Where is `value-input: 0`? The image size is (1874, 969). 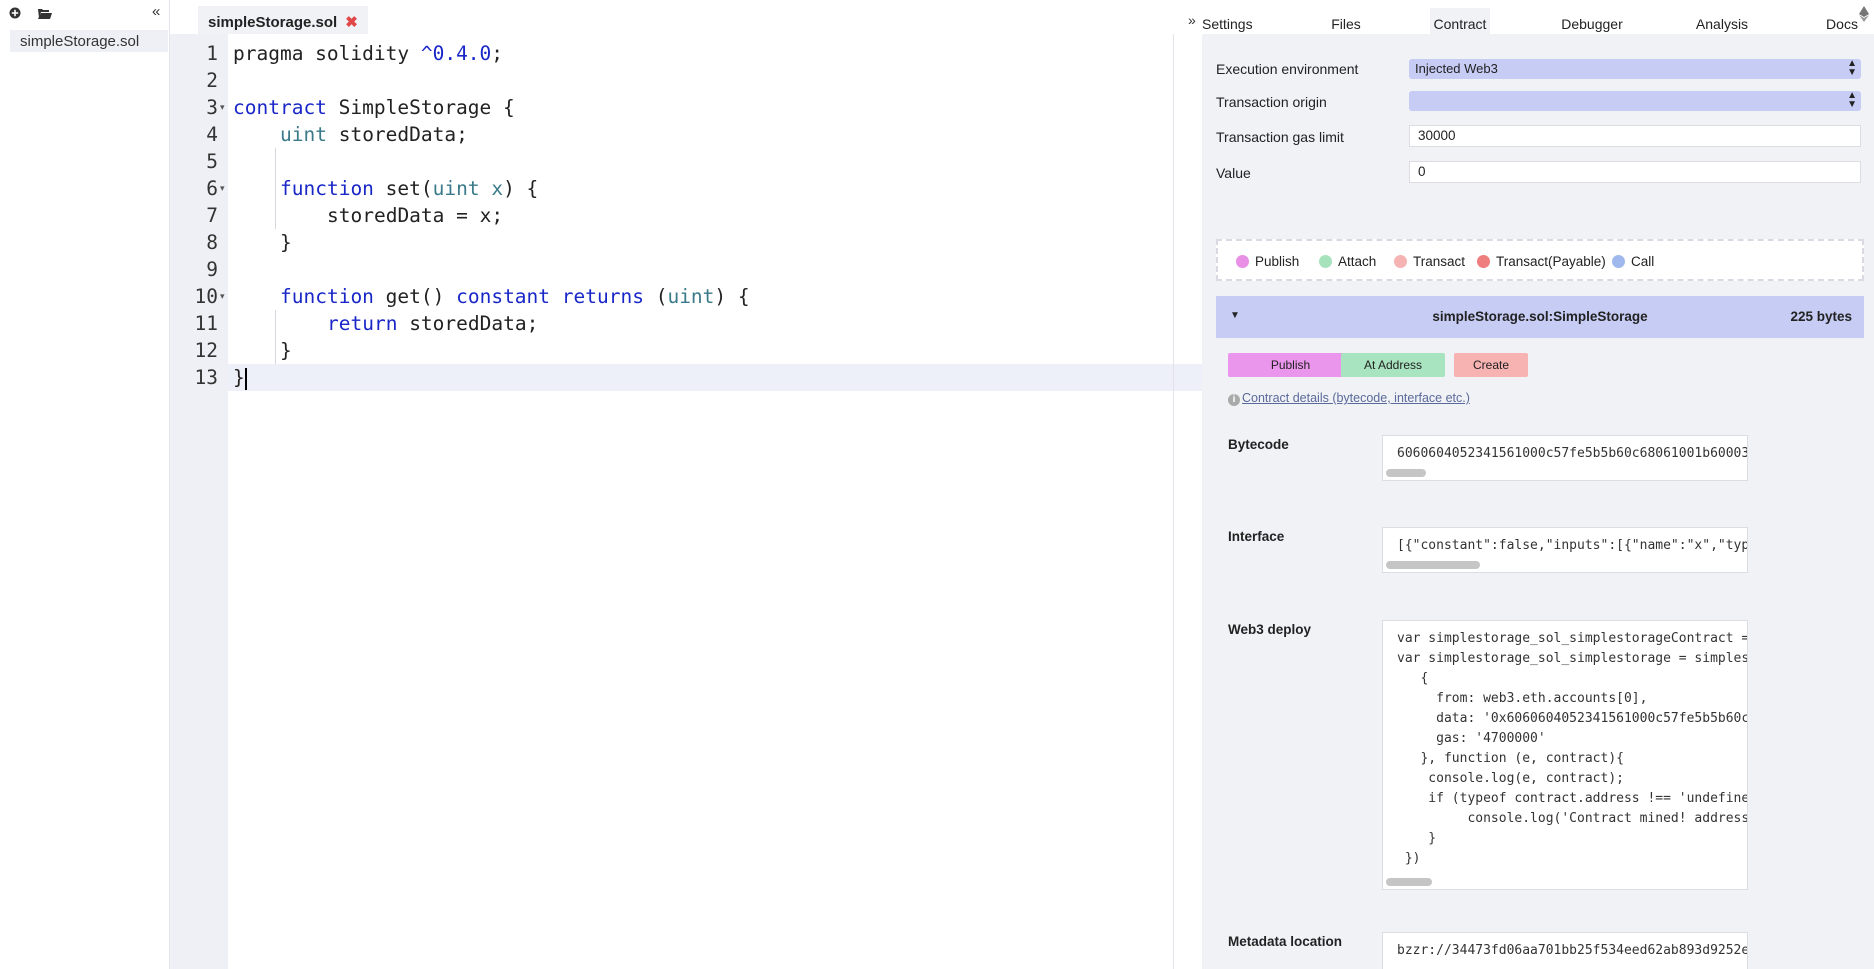
value-input: 0 is located at coordinates (1635, 172).